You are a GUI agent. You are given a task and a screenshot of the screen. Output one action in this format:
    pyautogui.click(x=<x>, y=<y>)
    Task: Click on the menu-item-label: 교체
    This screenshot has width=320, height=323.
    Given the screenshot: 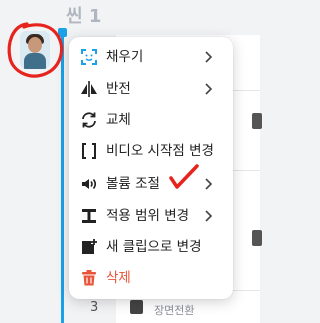 What is the action you would take?
    pyautogui.click(x=118, y=120)
    